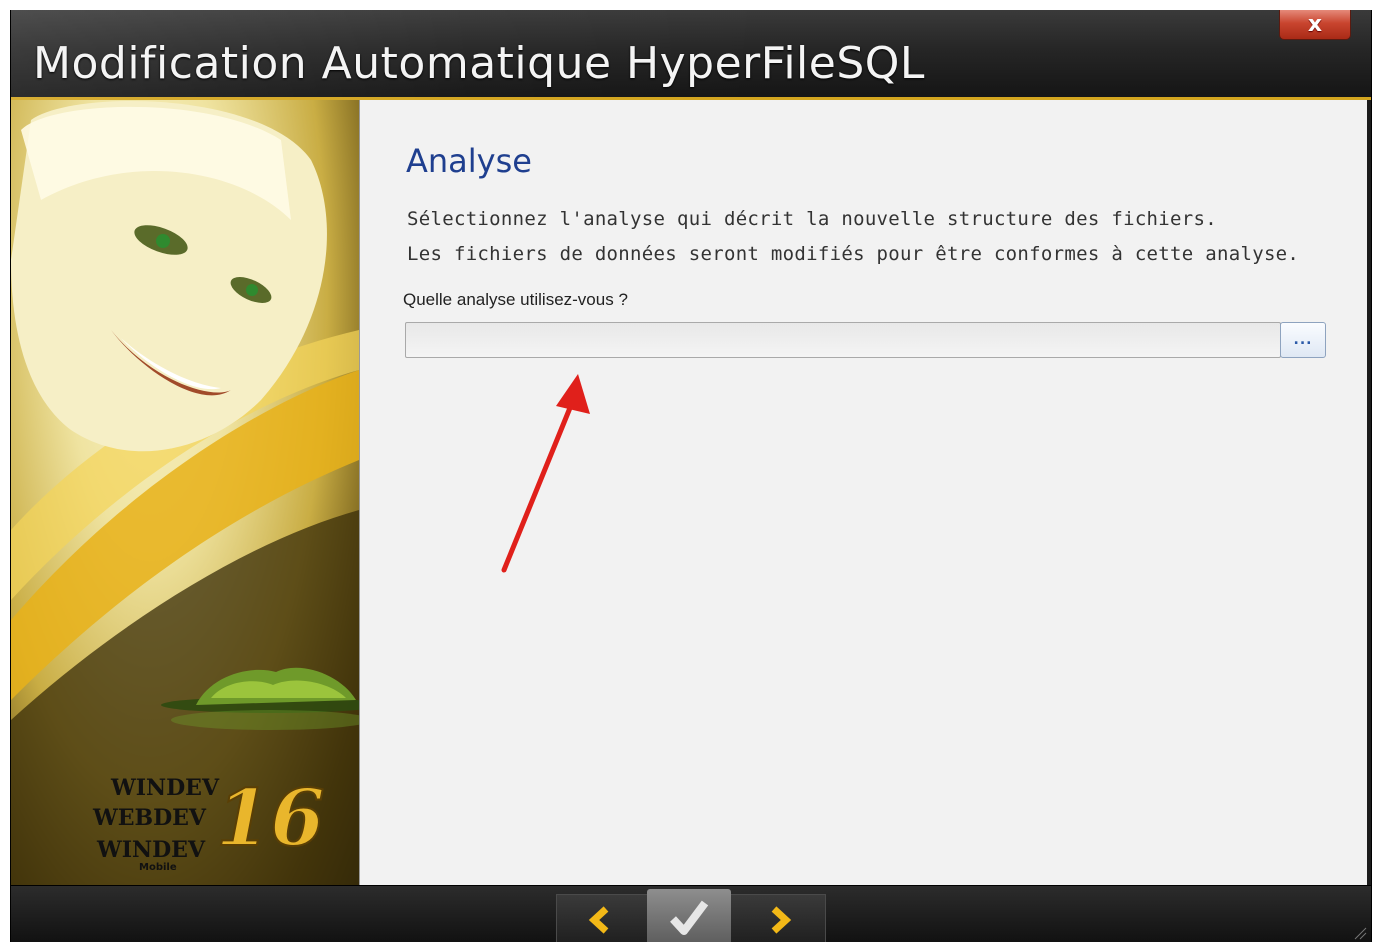  I want to click on window-title: Modification Automatique HyperFileSQL, so click(479, 63).